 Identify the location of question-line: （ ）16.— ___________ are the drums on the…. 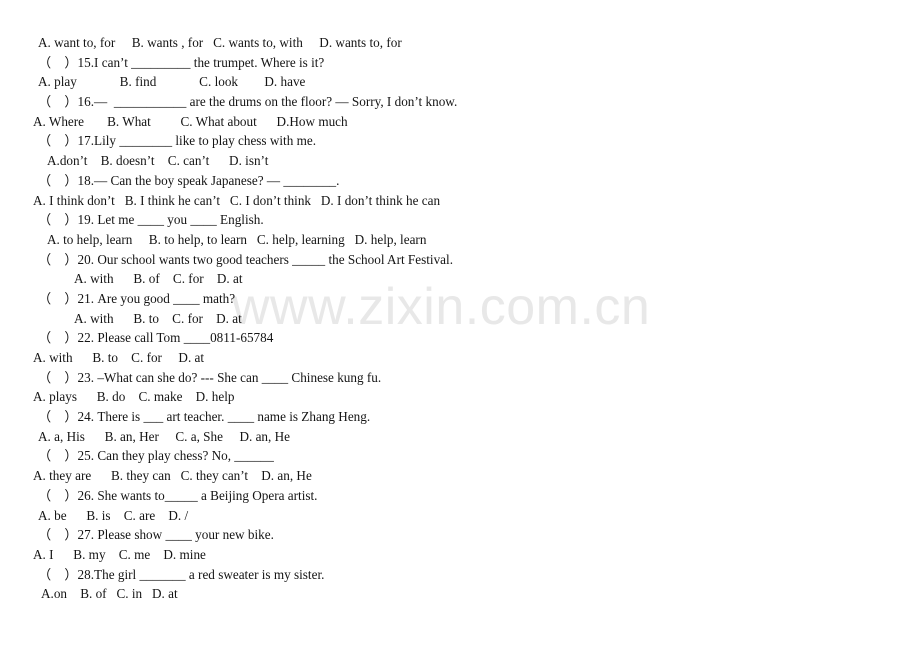
(248, 102).